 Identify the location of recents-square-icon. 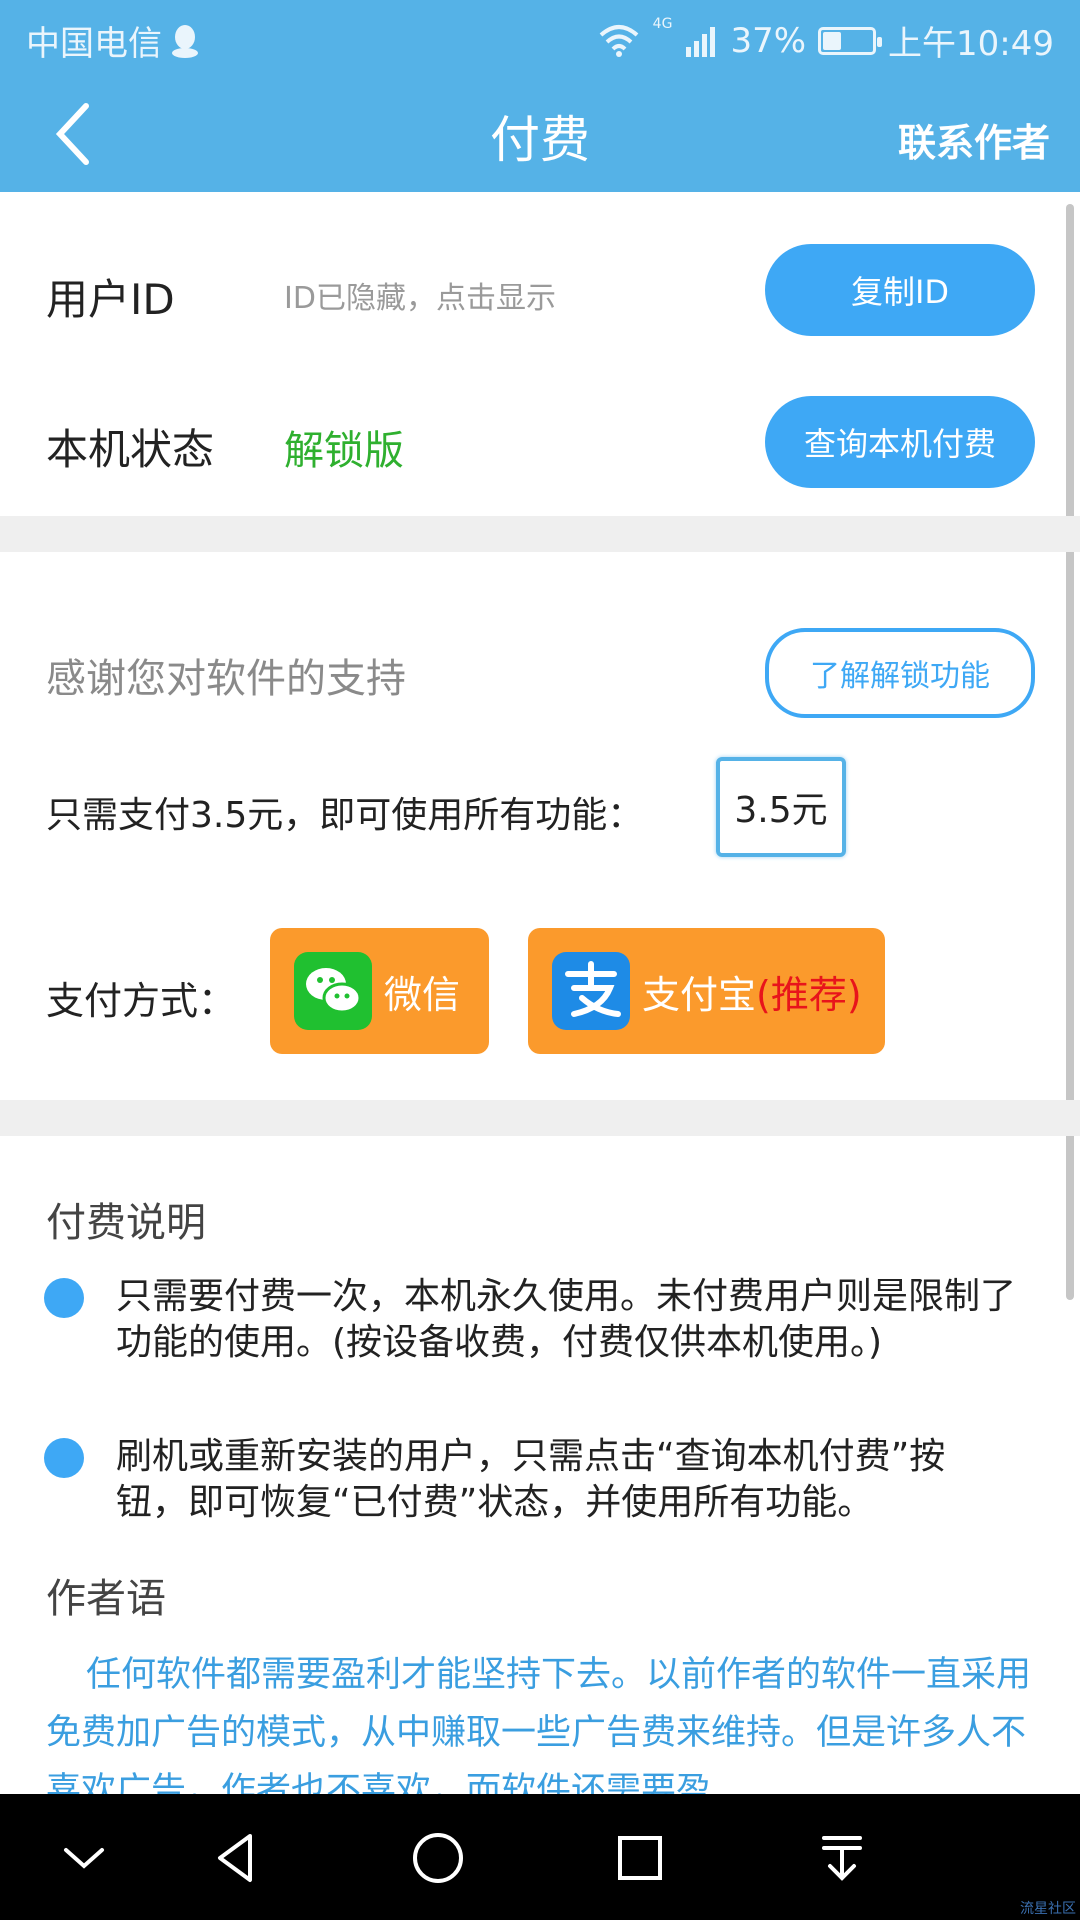
(640, 1858).